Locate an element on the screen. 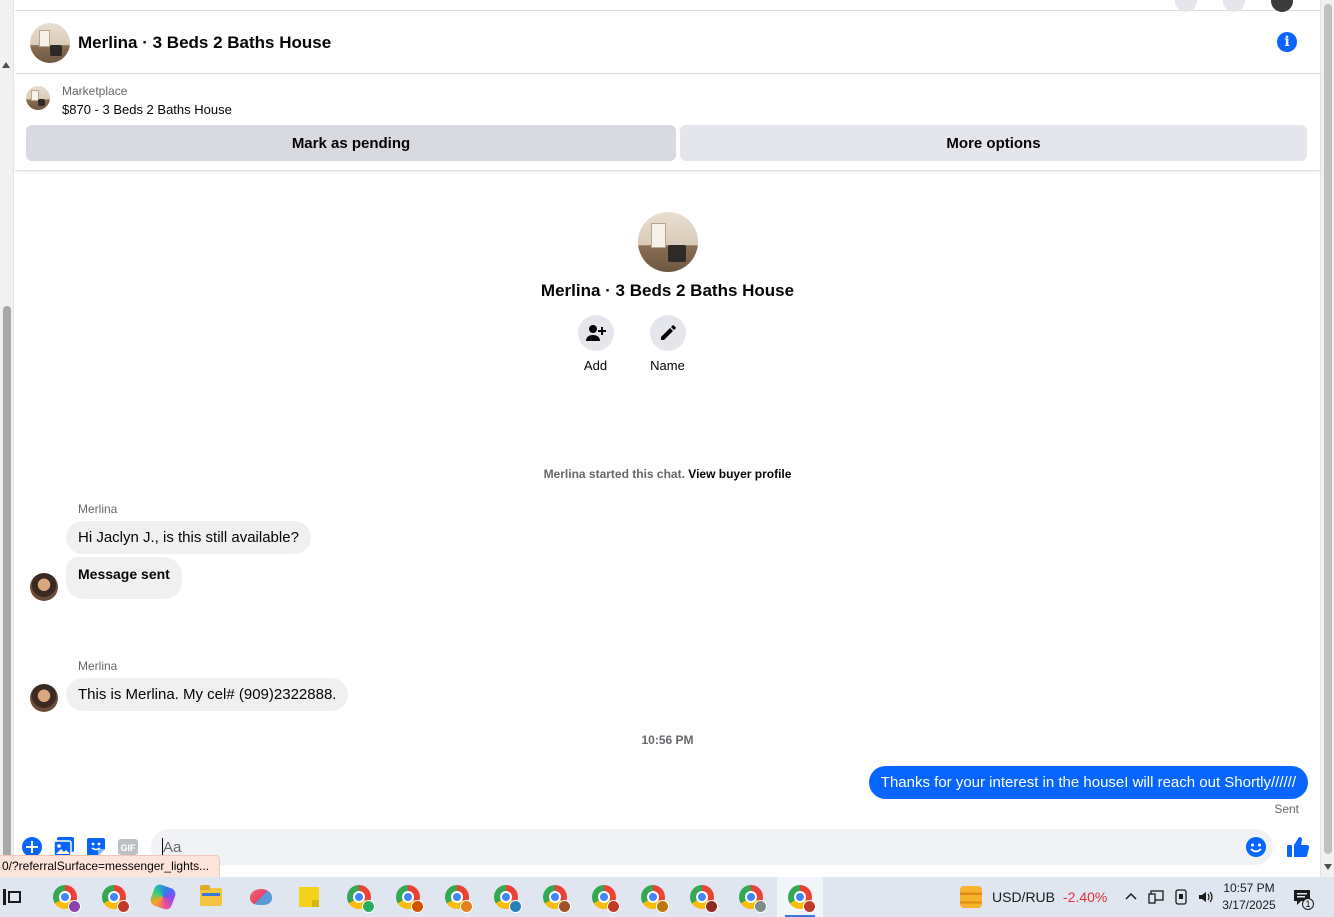 Image resolution: width=1334 pixels, height=917 pixels. message-timestamp: 10:56 PM is located at coordinates (667, 740).